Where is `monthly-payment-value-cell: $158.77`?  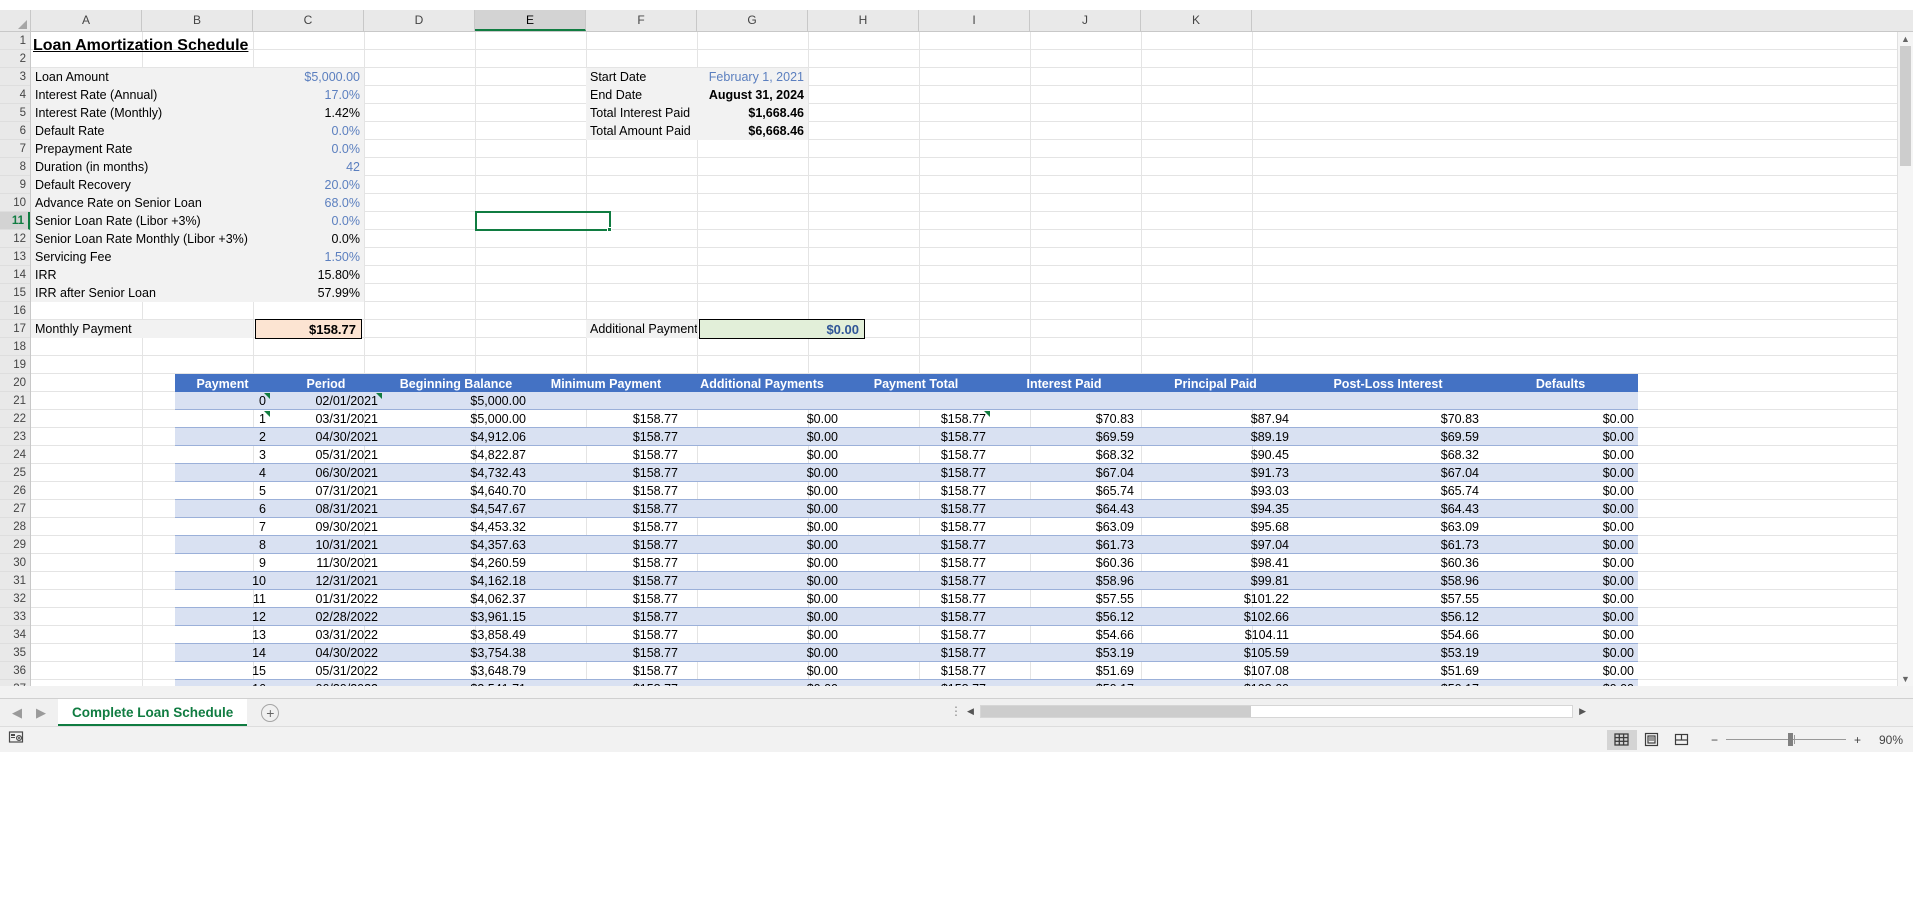 monthly-payment-value-cell: $158.77 is located at coordinates (308, 329).